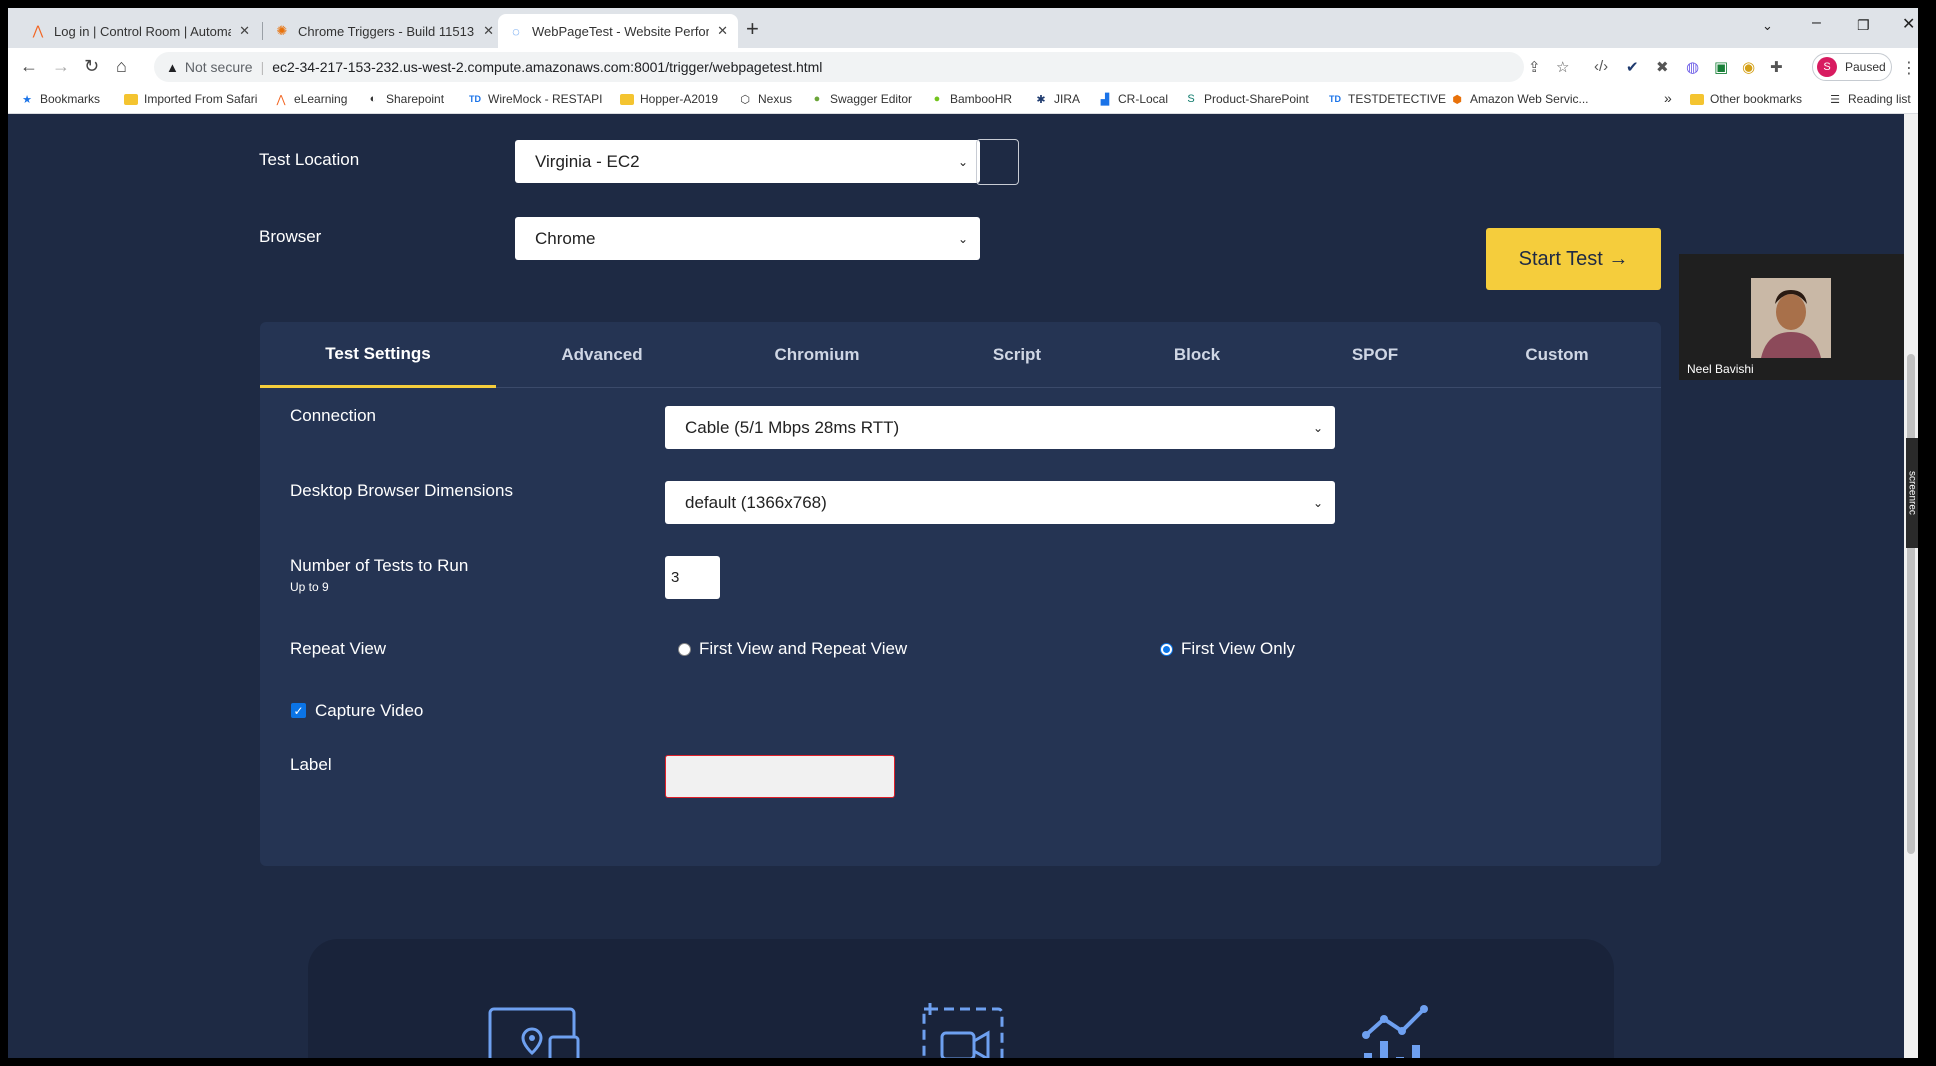 This screenshot has width=1936, height=1066. I want to click on bookmark-item: ● Swagger Editor, so click(861, 99).